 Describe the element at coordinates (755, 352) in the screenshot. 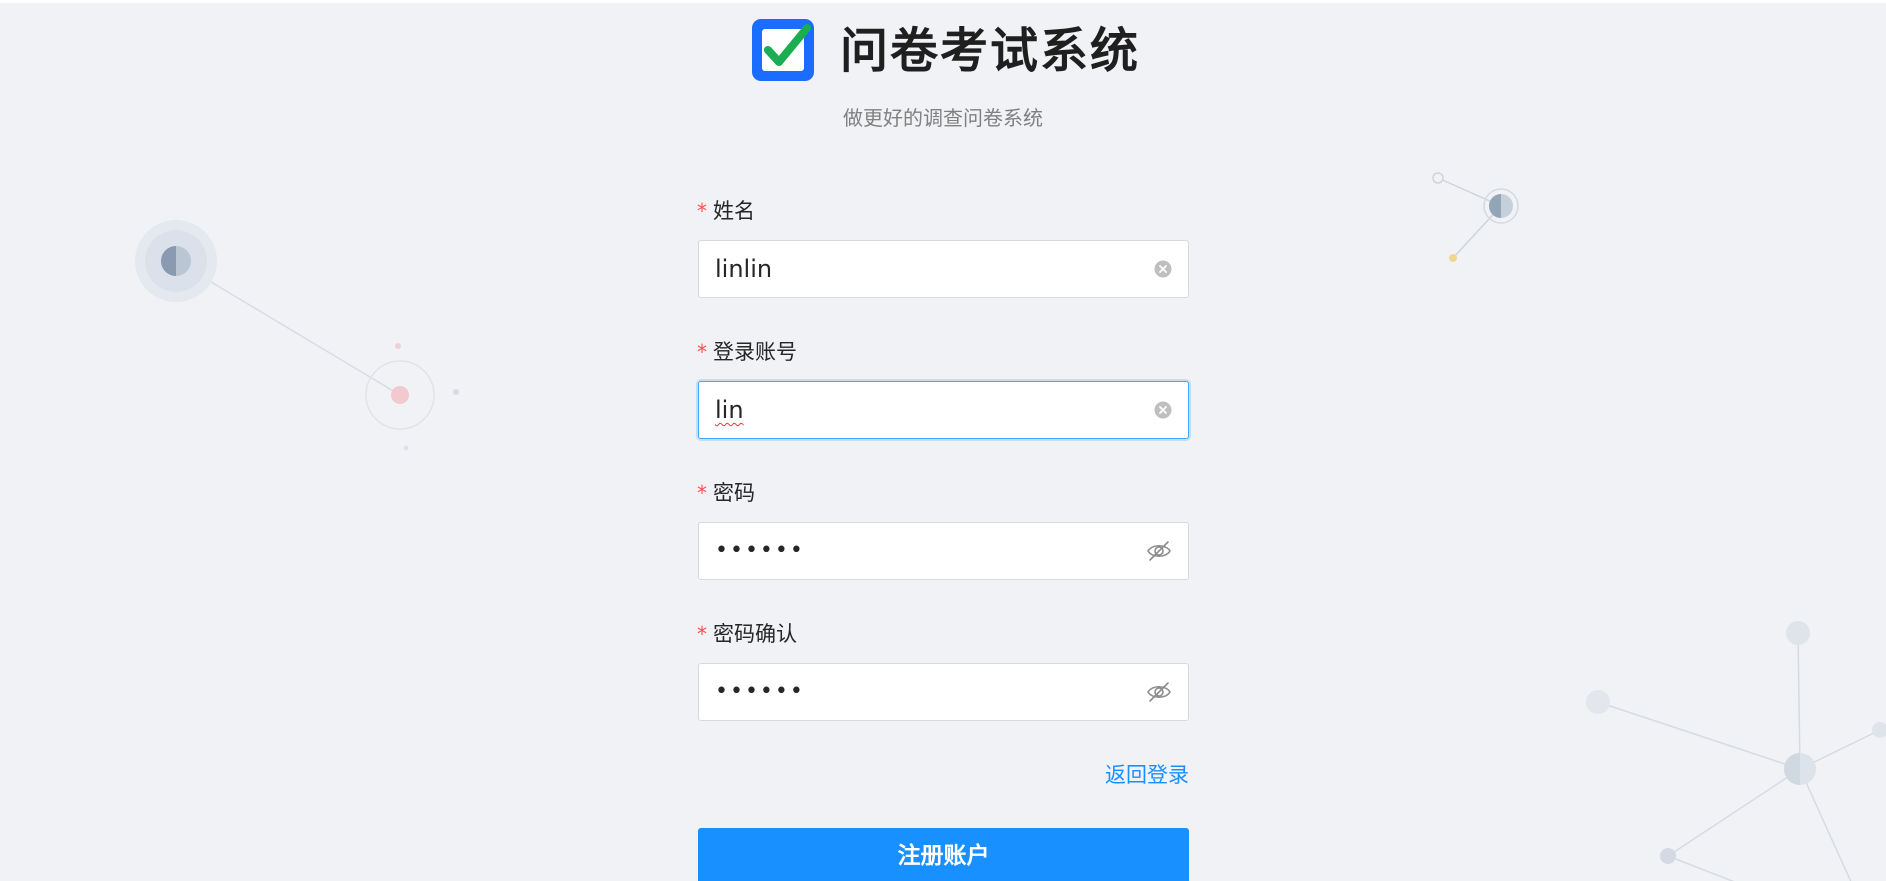

I see `account-label-text: 登录账号` at that location.